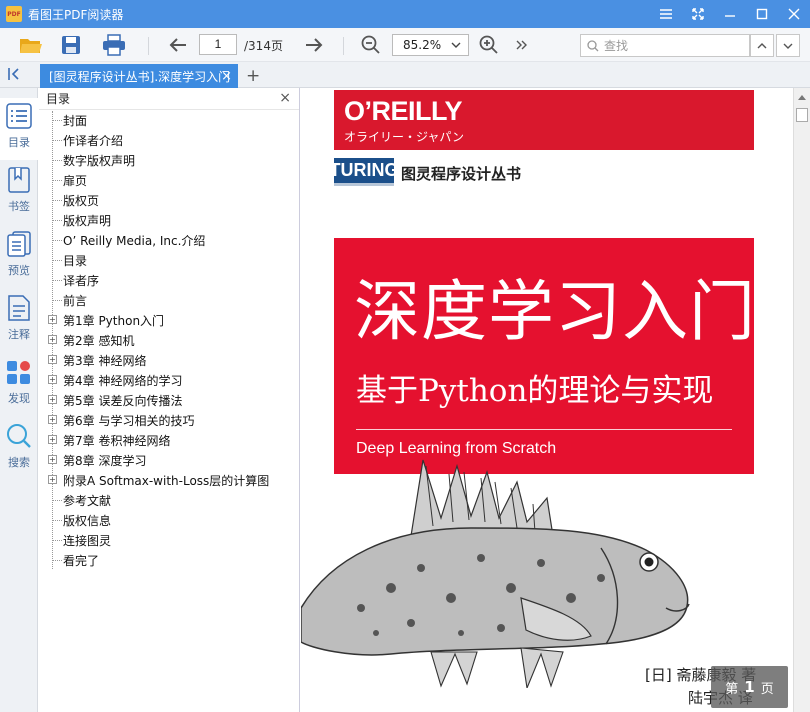 This screenshot has height=712, width=810. Describe the element at coordinates (19, 321) in the screenshot. I see `rail-item-annotations: 注释` at that location.